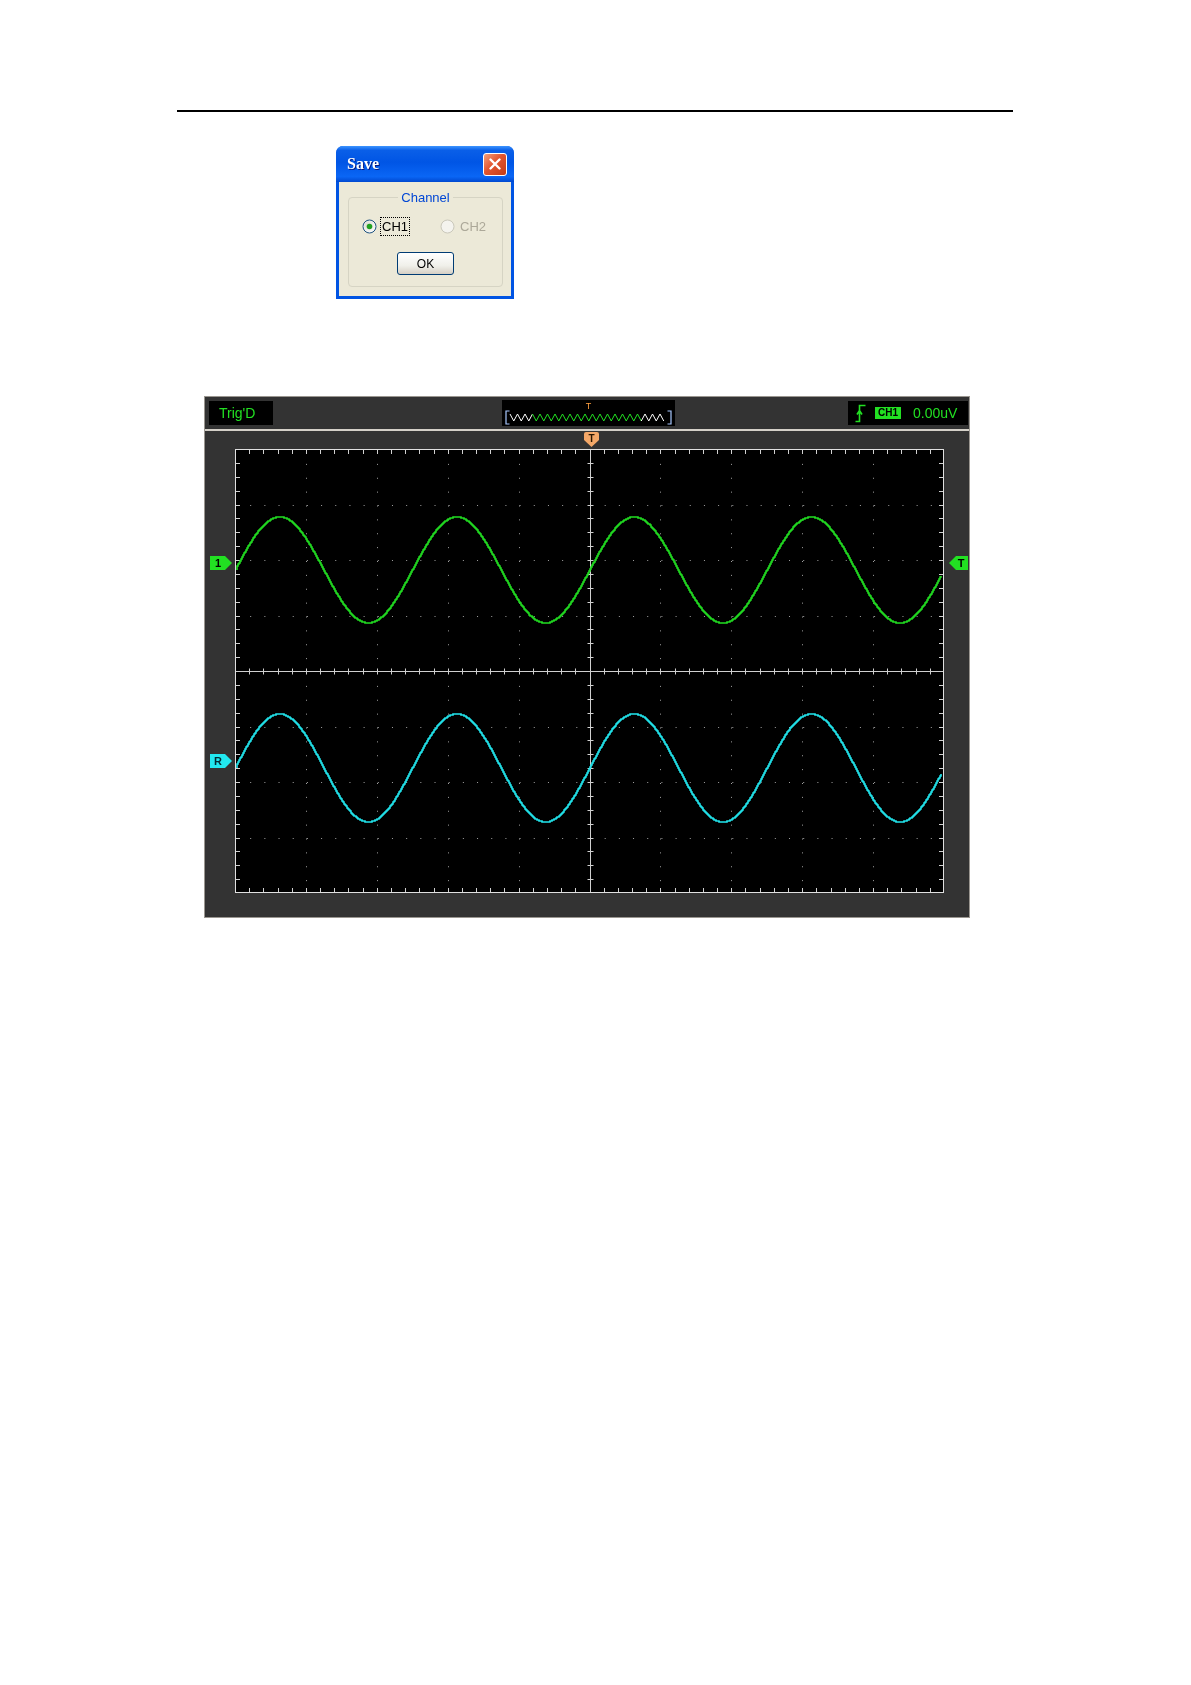  Describe the element at coordinates (395, 226) in the screenshot. I see `radio-label: CH1` at that location.